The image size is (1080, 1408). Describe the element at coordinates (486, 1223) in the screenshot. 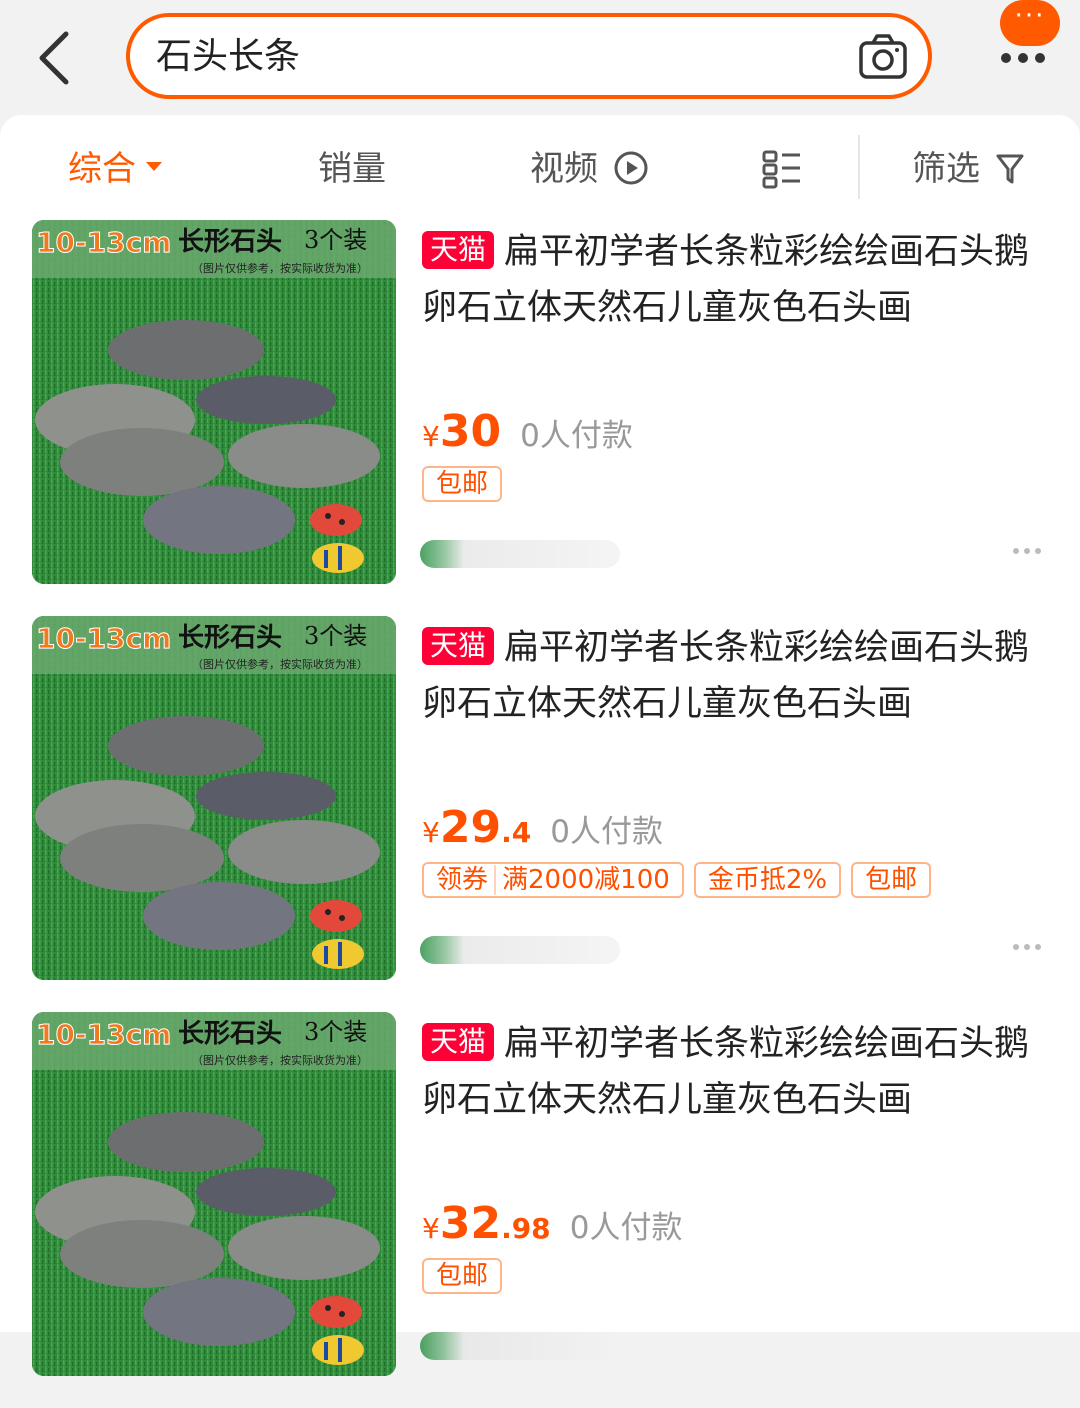

I see `product-price: ¥32.98` at that location.